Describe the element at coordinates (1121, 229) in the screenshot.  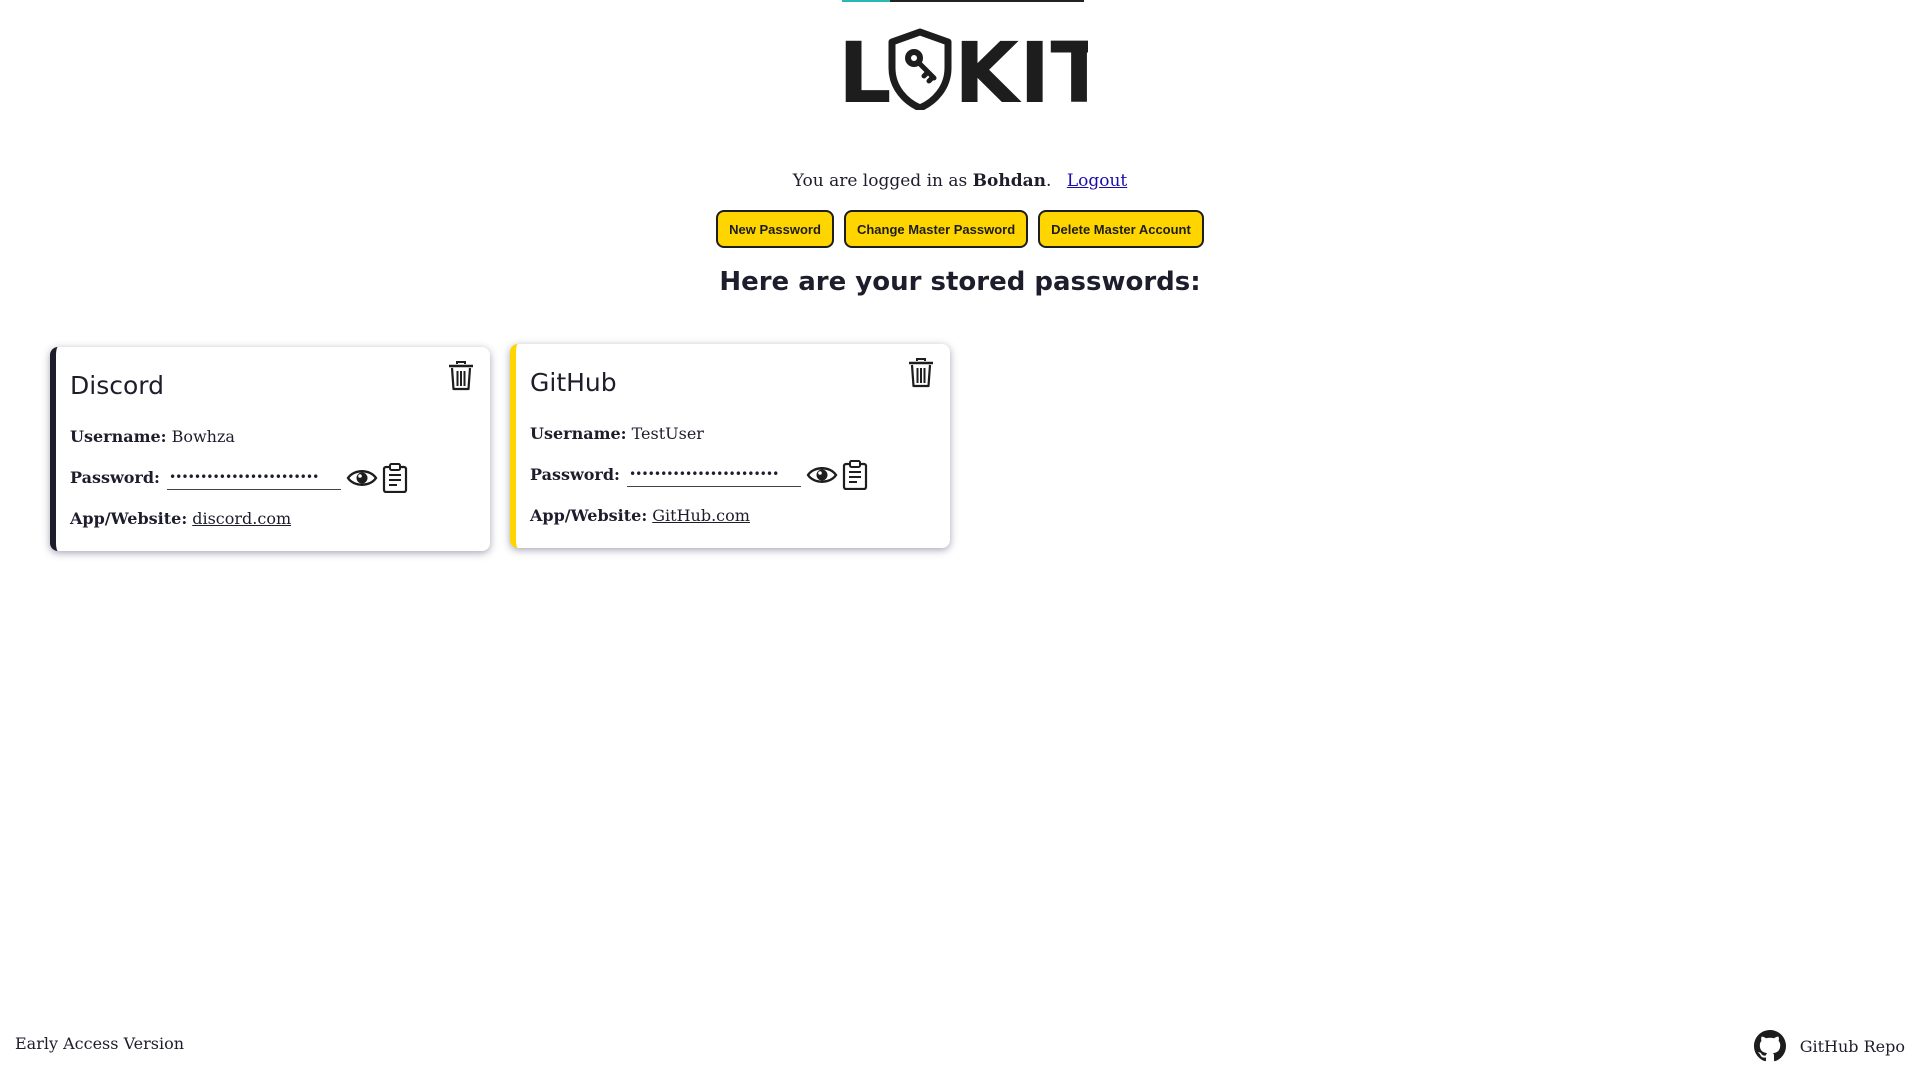
I see `delete-master-account-button: Delete Master Account` at that location.